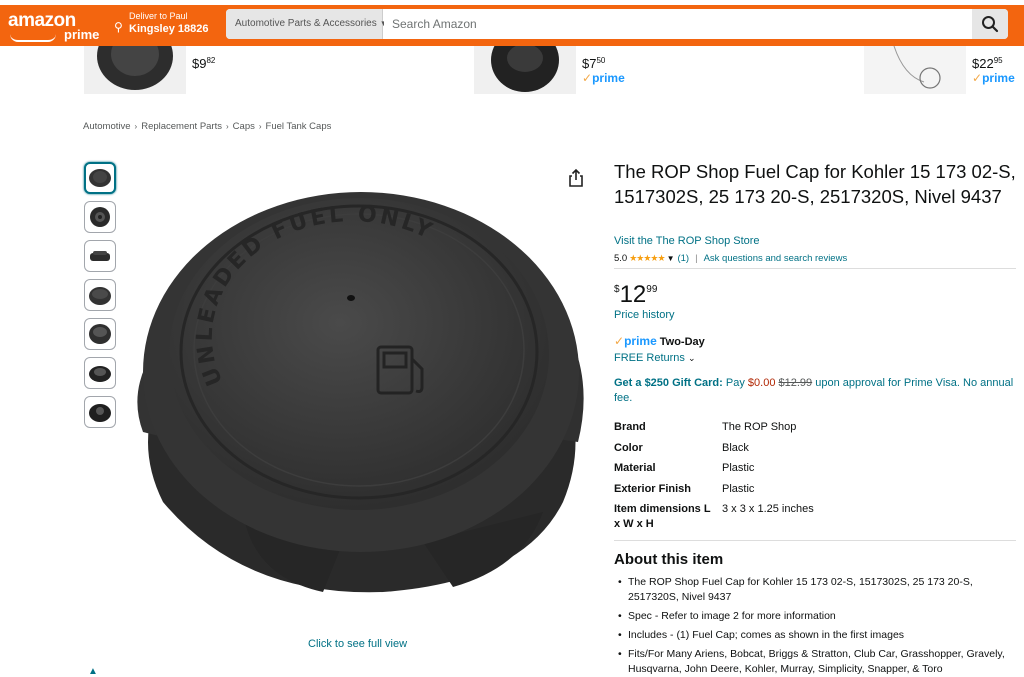 The width and height of the screenshot is (1024, 677). I want to click on prime-delivery-row: ✓prime Two-Day, so click(659, 341).